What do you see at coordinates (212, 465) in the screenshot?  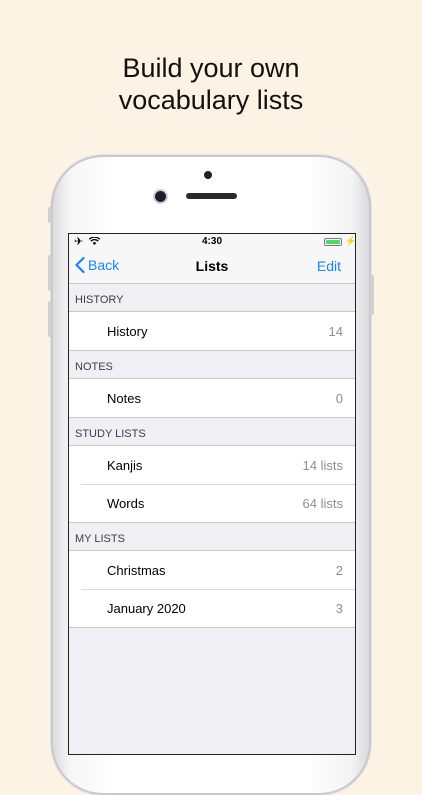 I see `list-row-kanjis: Kanjis 14 lists` at bounding box center [212, 465].